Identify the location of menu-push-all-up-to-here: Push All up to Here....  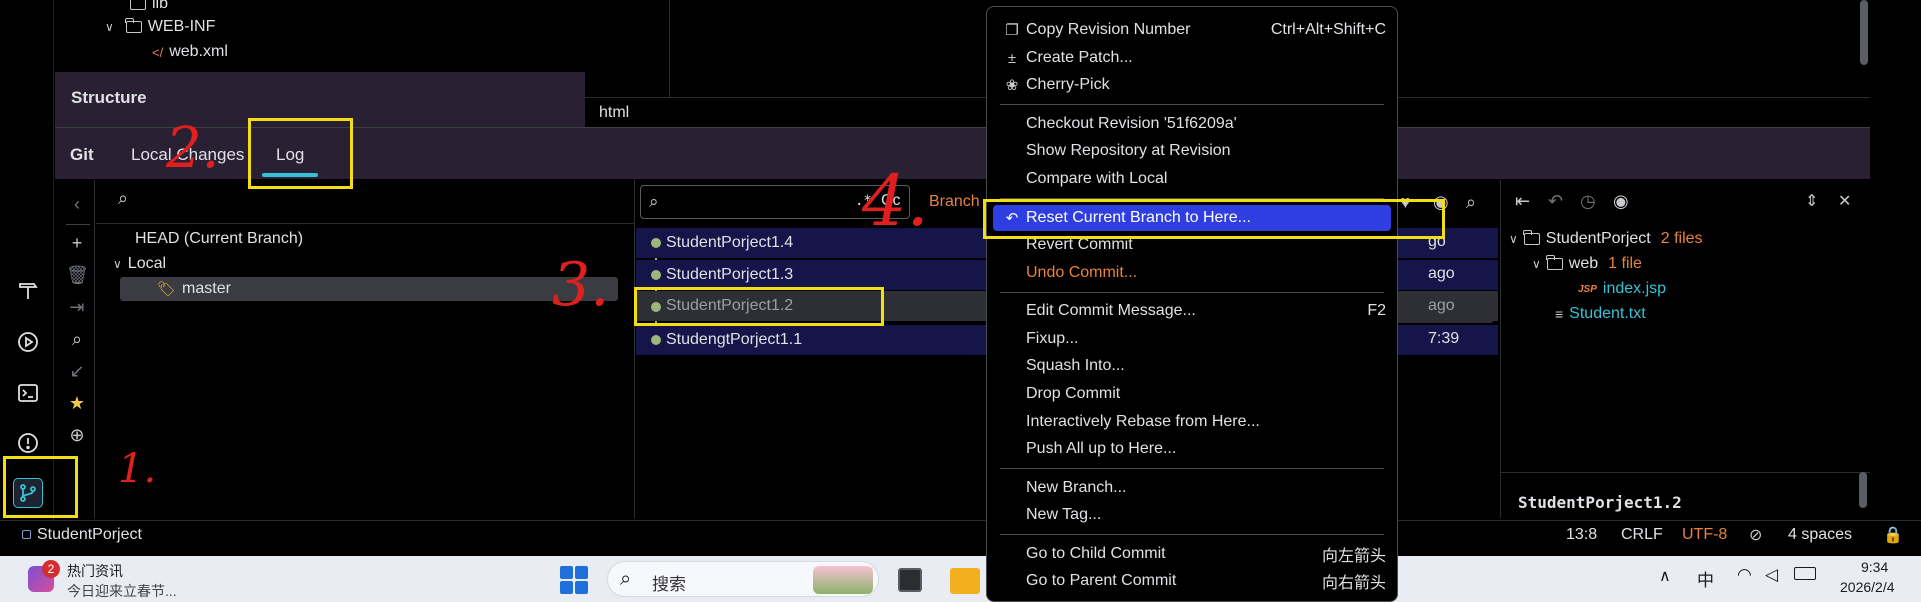
(1206, 449).